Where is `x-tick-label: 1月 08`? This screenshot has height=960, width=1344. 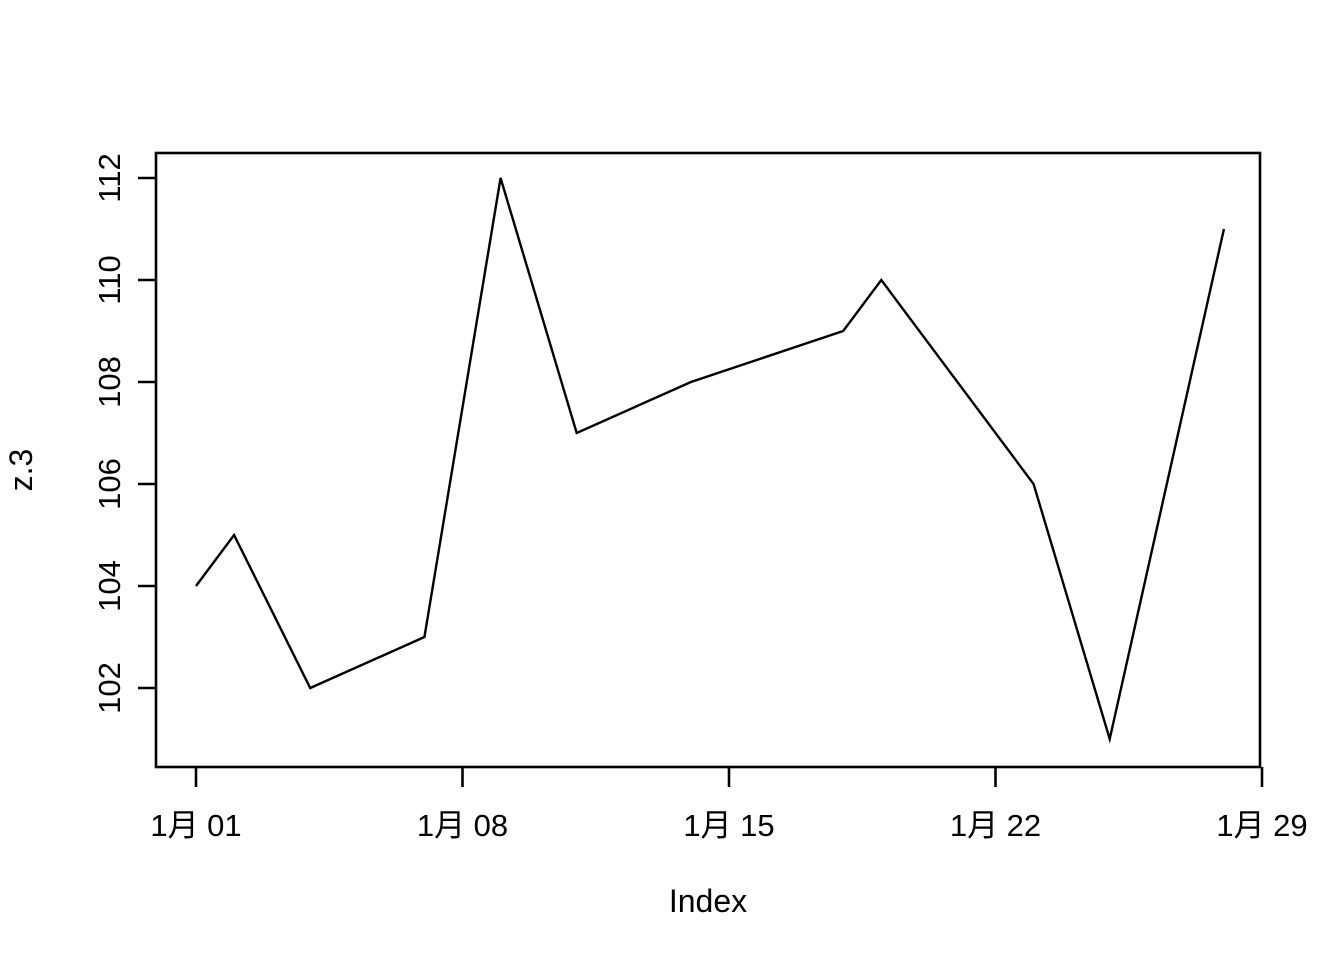 x-tick-label: 1月 08 is located at coordinates (462, 825).